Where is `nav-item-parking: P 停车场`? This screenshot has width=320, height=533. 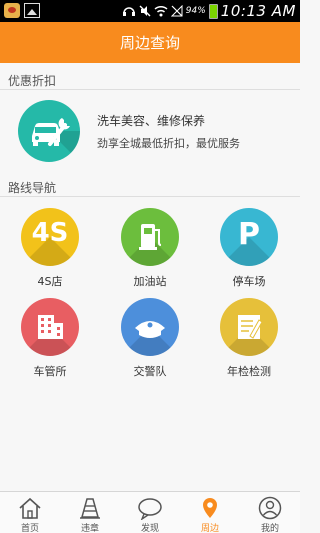 nav-item-parking: P 停车场 is located at coordinates (249, 253).